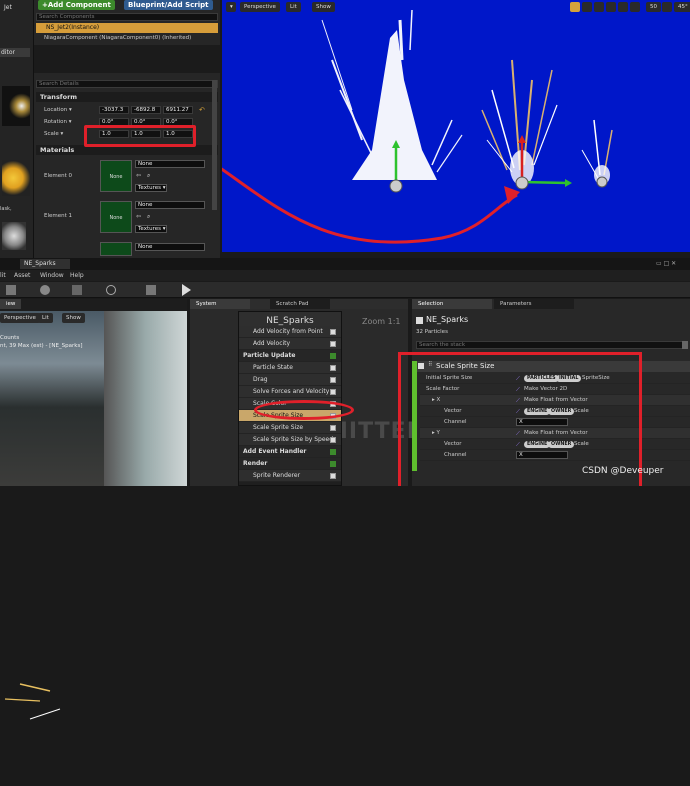  I want to click on location-z-field: 6911.27, so click(178, 110).